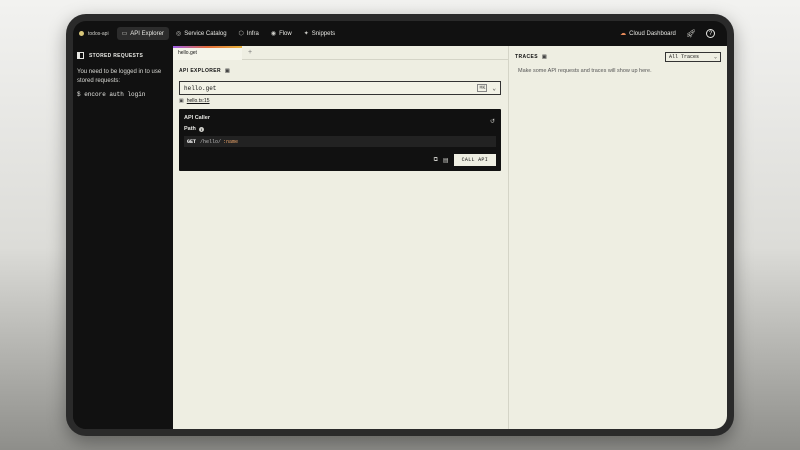 Image resolution: width=800 pixels, height=450 pixels. Describe the element at coordinates (241, 34) in the screenshot. I see `infra-icon: ⬡` at that location.